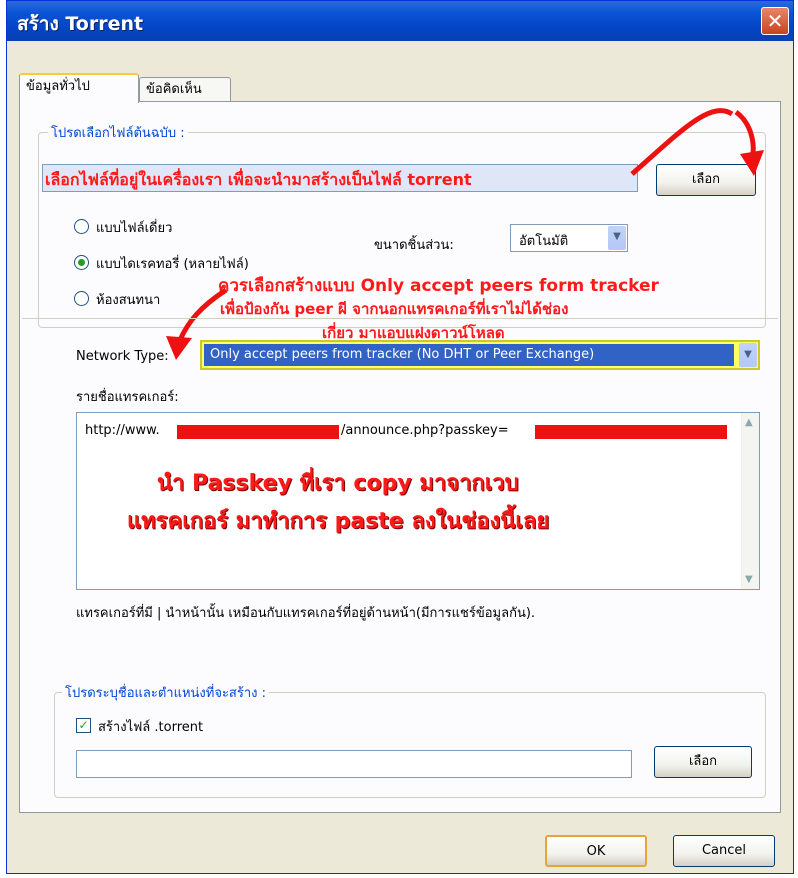 This screenshot has width=798, height=878. Describe the element at coordinates (122, 356) in the screenshot. I see `network-type-label: Network Type:` at that location.